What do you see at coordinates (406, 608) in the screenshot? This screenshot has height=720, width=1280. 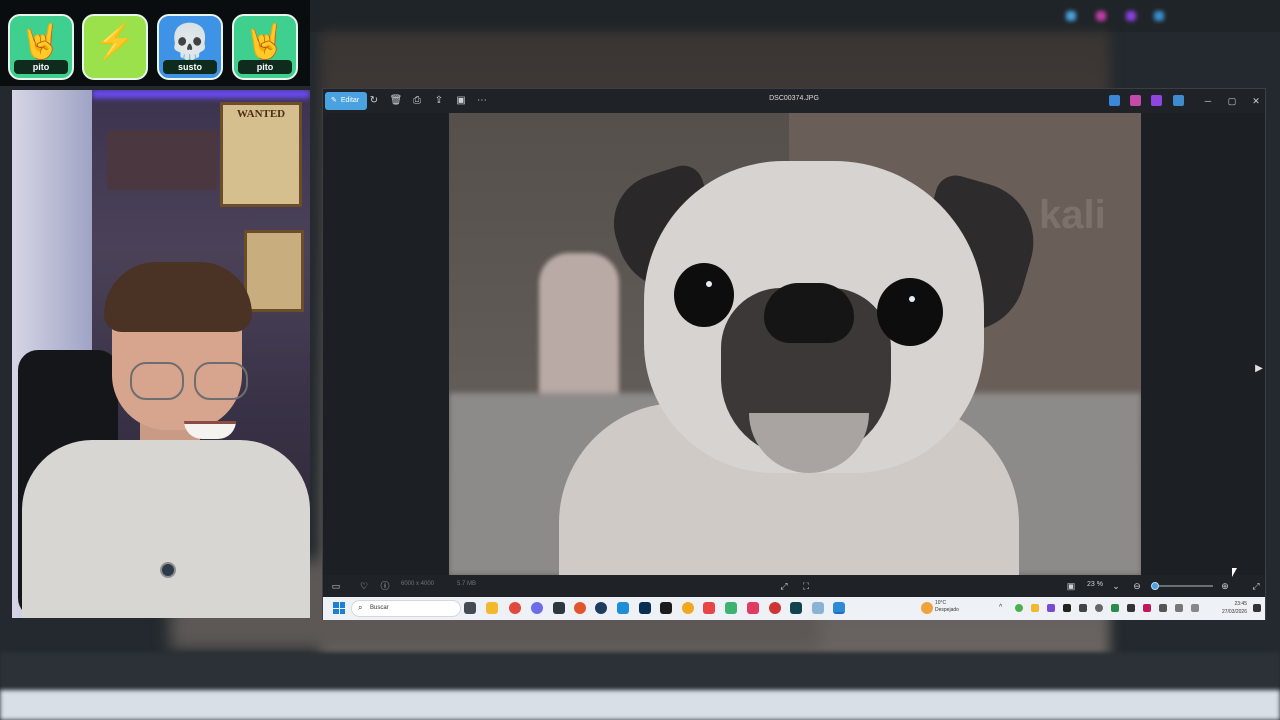 I see `taskbar-search: ⌕ Buscar` at bounding box center [406, 608].